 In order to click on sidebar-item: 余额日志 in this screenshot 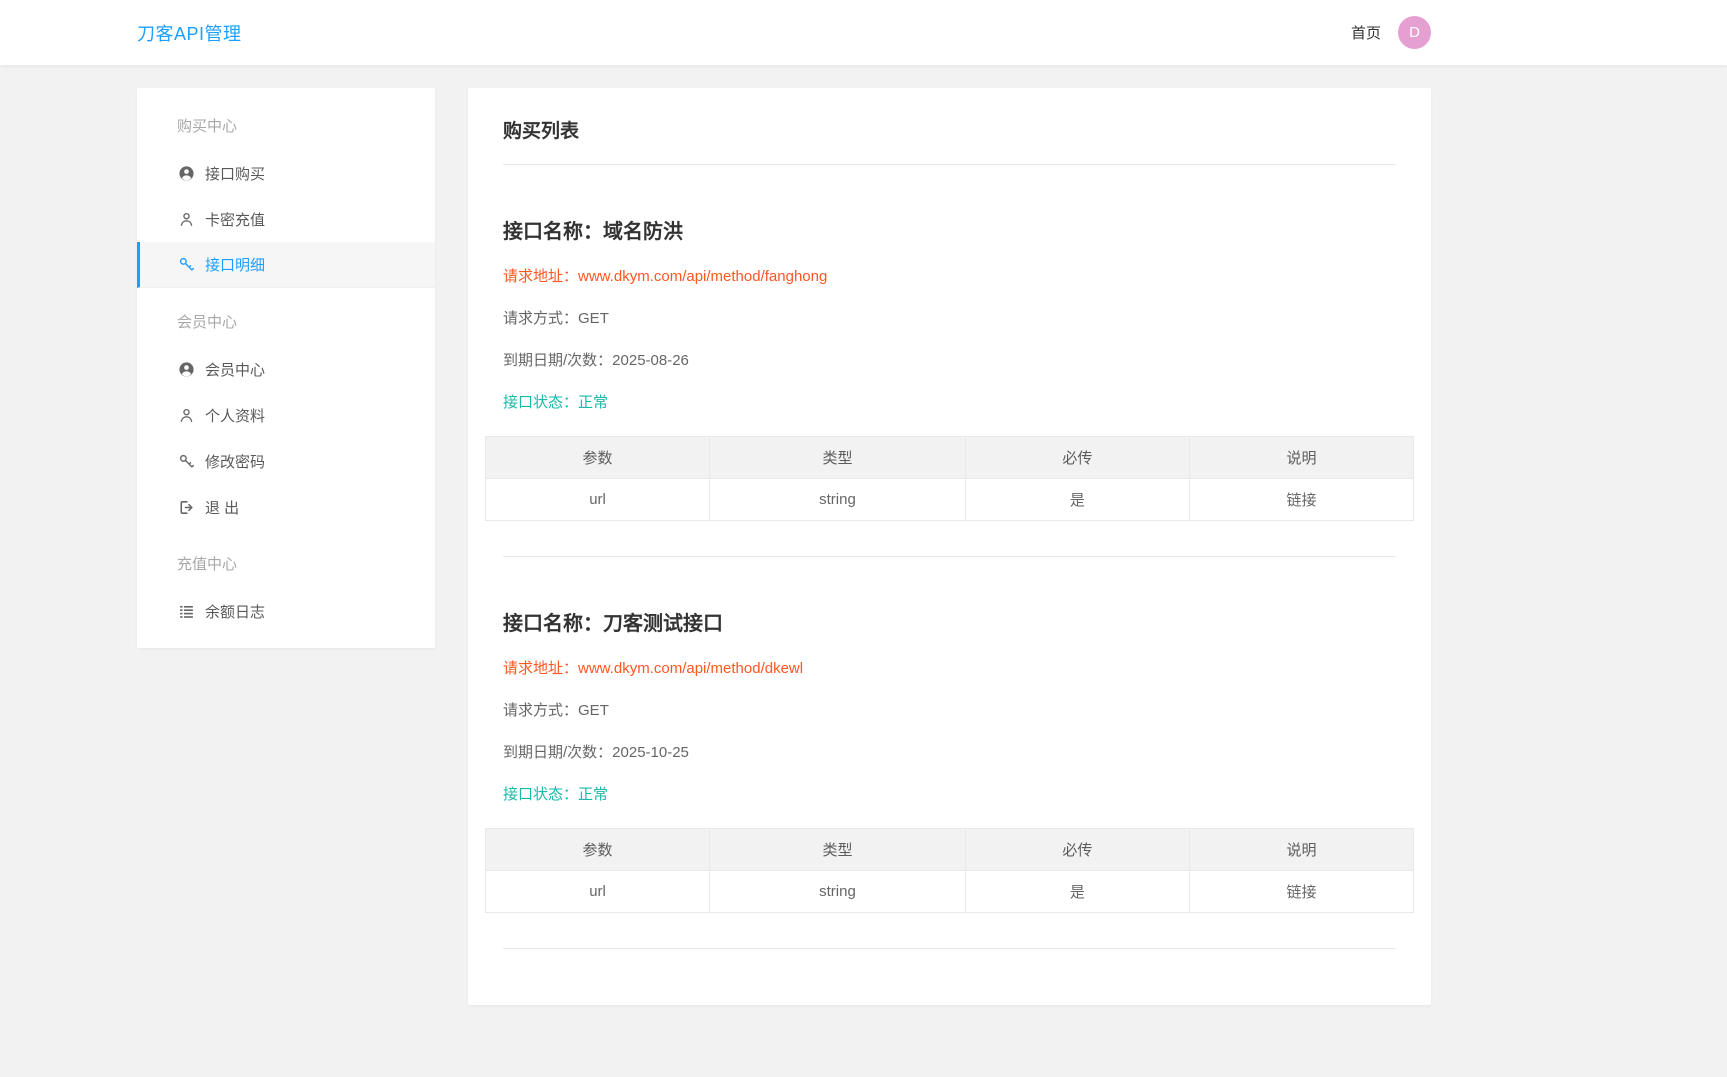, I will do `click(286, 611)`.